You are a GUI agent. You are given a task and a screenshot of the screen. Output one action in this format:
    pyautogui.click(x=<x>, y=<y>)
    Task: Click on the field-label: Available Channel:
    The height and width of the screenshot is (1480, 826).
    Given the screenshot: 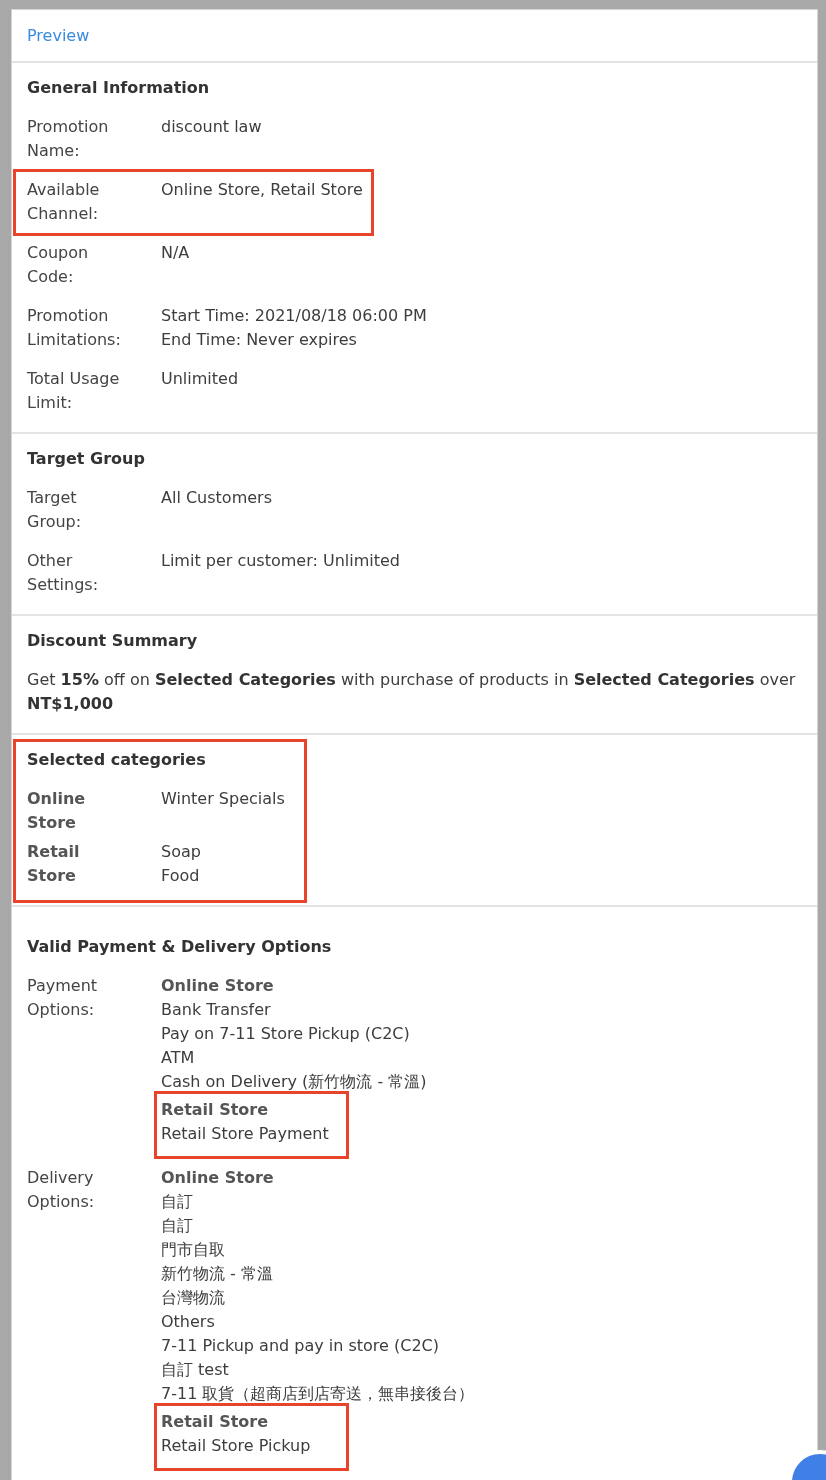 What is the action you would take?
    pyautogui.click(x=64, y=202)
    